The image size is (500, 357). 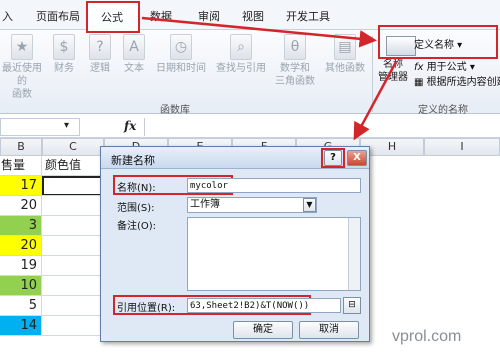 I want to click on arrow-to-dialog, so click(x=375, y=101).